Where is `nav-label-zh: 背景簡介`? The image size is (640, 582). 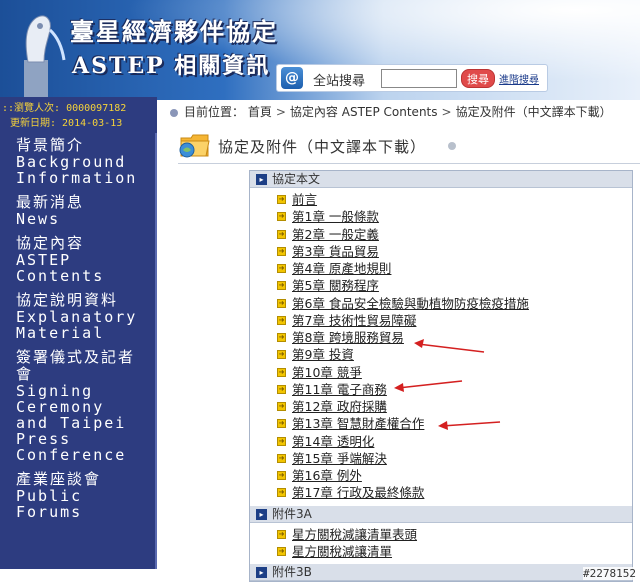 nav-label-zh: 背景簡介 is located at coordinates (50, 145).